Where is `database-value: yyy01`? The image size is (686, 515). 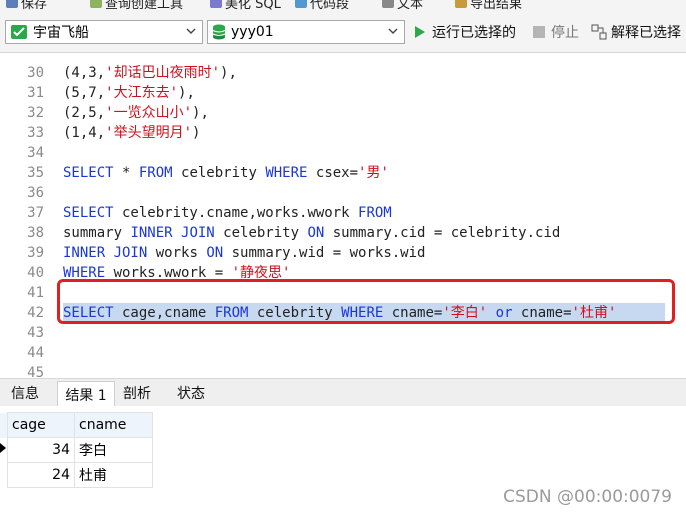
database-value: yyy01 is located at coordinates (252, 32).